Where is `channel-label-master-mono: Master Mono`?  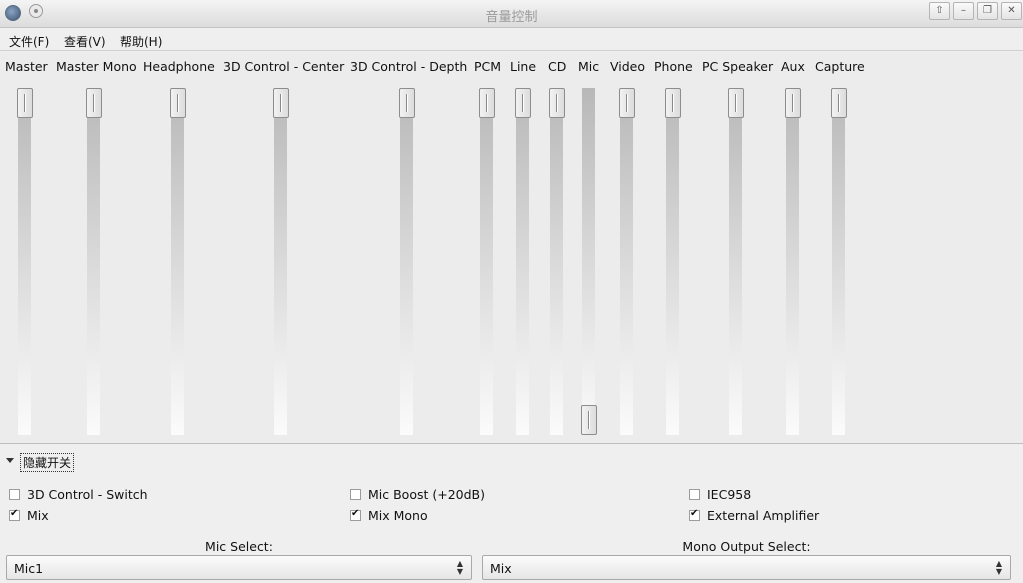
channel-label-master-mono: Master Mono is located at coordinates (96, 66).